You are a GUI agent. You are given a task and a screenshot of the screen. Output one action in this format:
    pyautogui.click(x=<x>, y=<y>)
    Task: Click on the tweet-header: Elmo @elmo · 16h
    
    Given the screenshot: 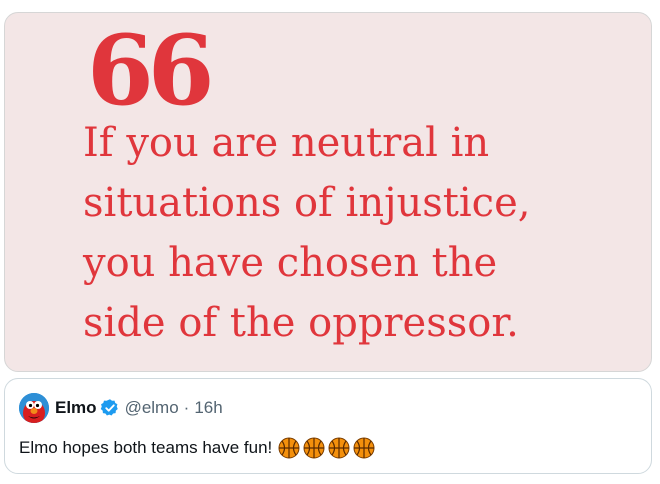 What is the action you would take?
    pyautogui.click(x=121, y=408)
    